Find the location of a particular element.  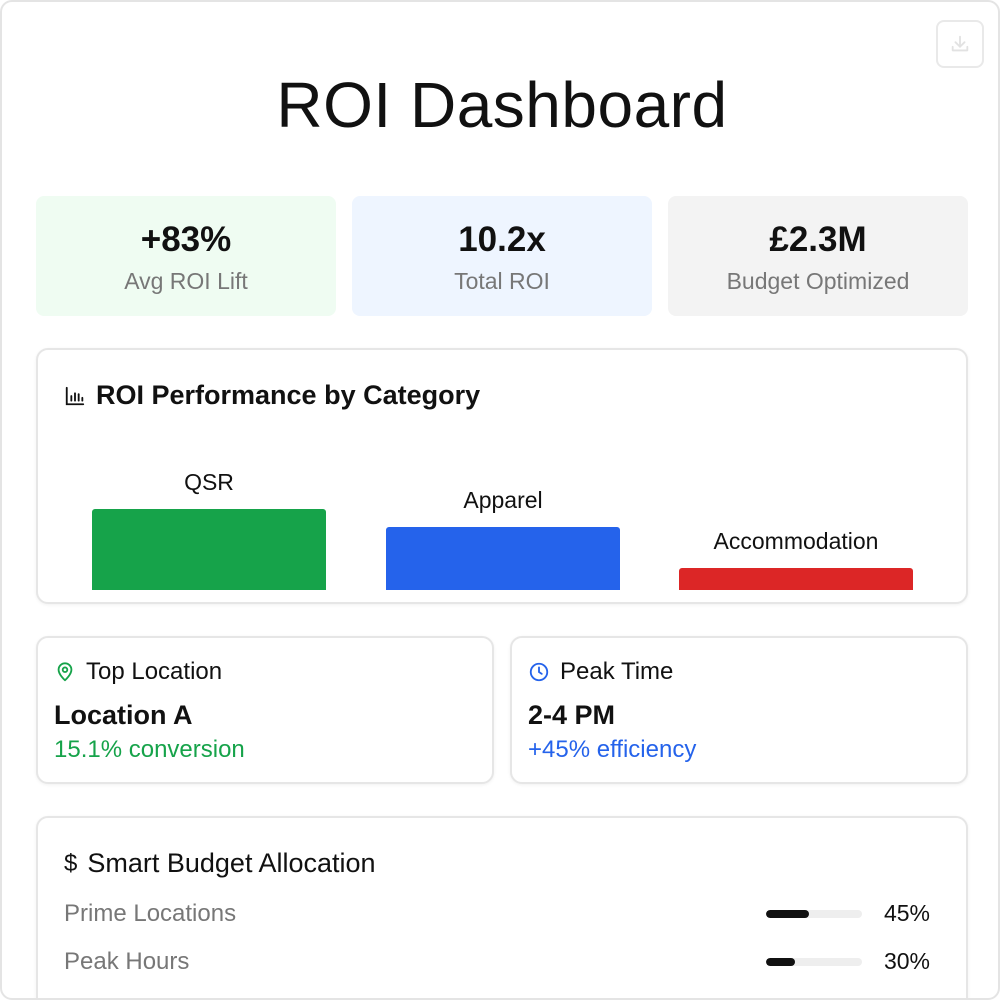

peak-time-efficiency: +45% efficiency is located at coordinates (612, 749).